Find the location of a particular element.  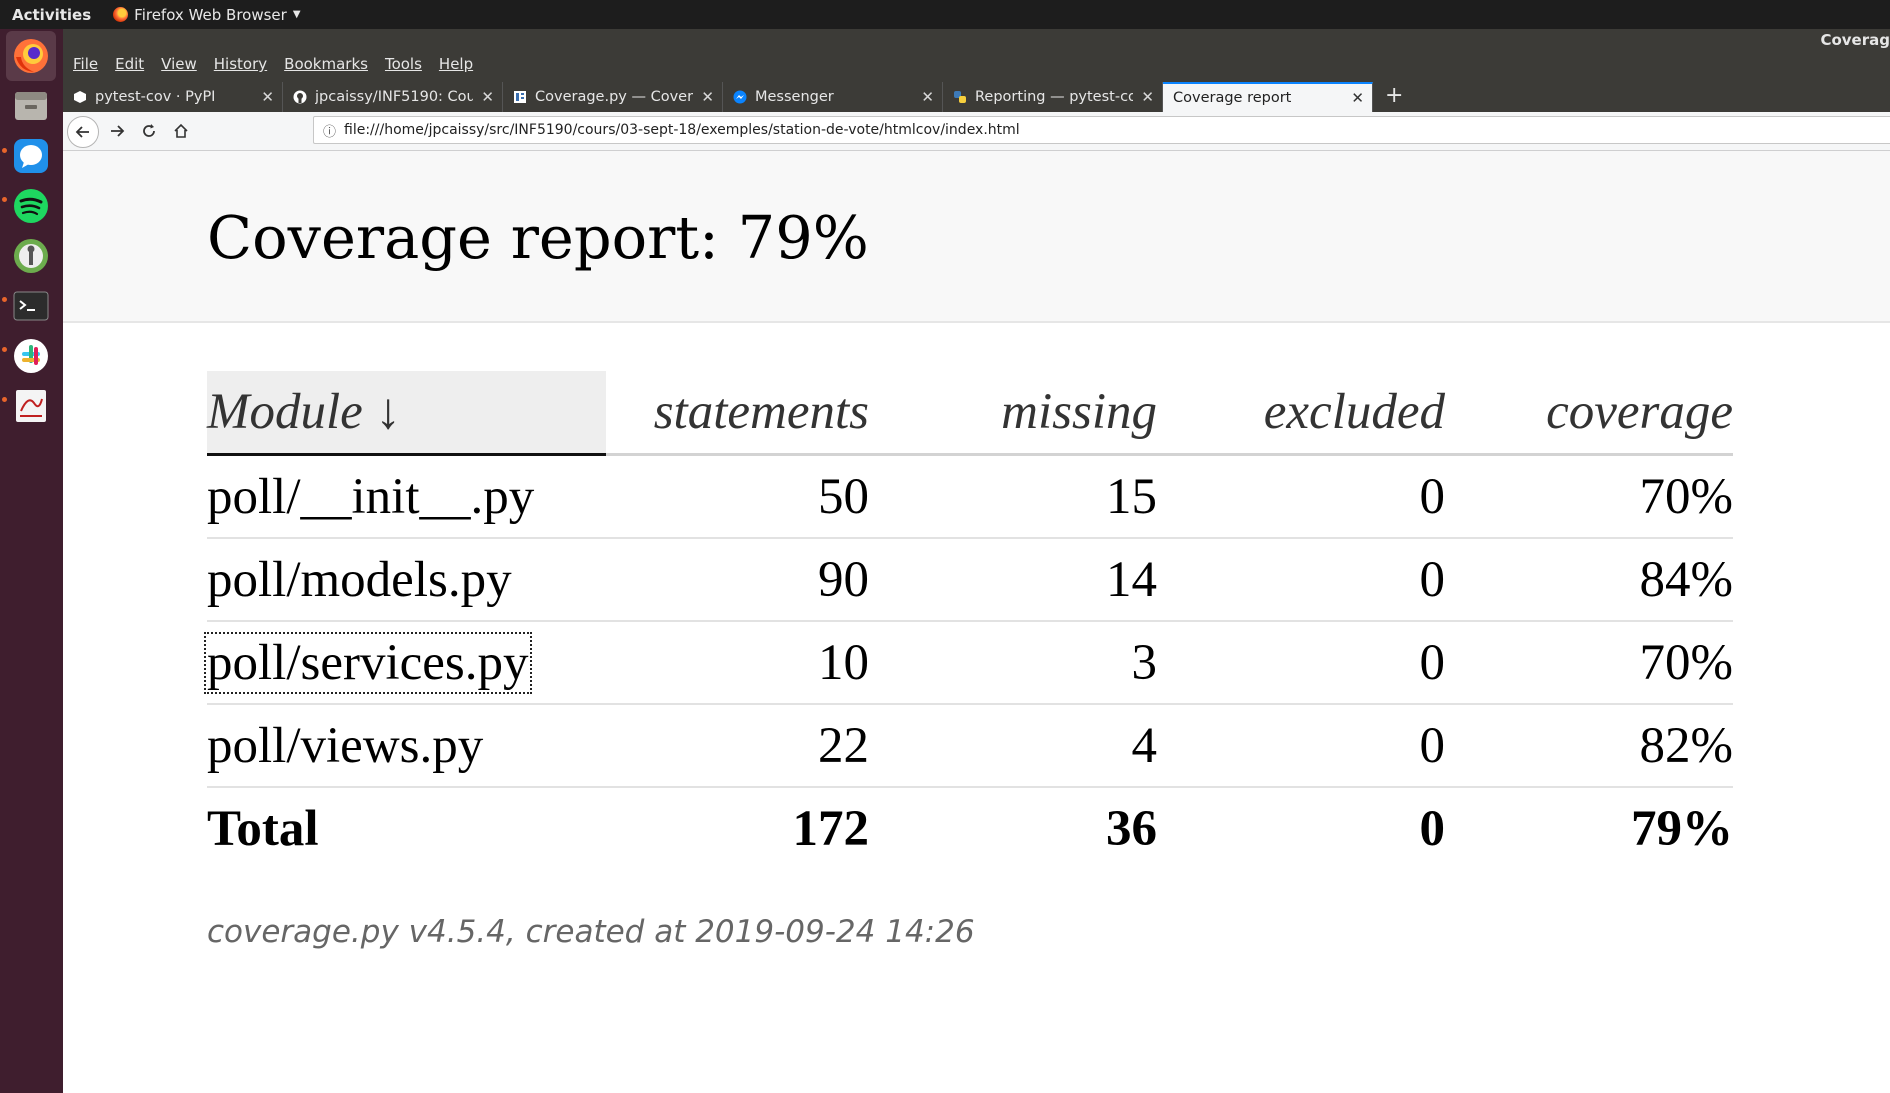

column-header-missing: missing is located at coordinates (1013, 413).